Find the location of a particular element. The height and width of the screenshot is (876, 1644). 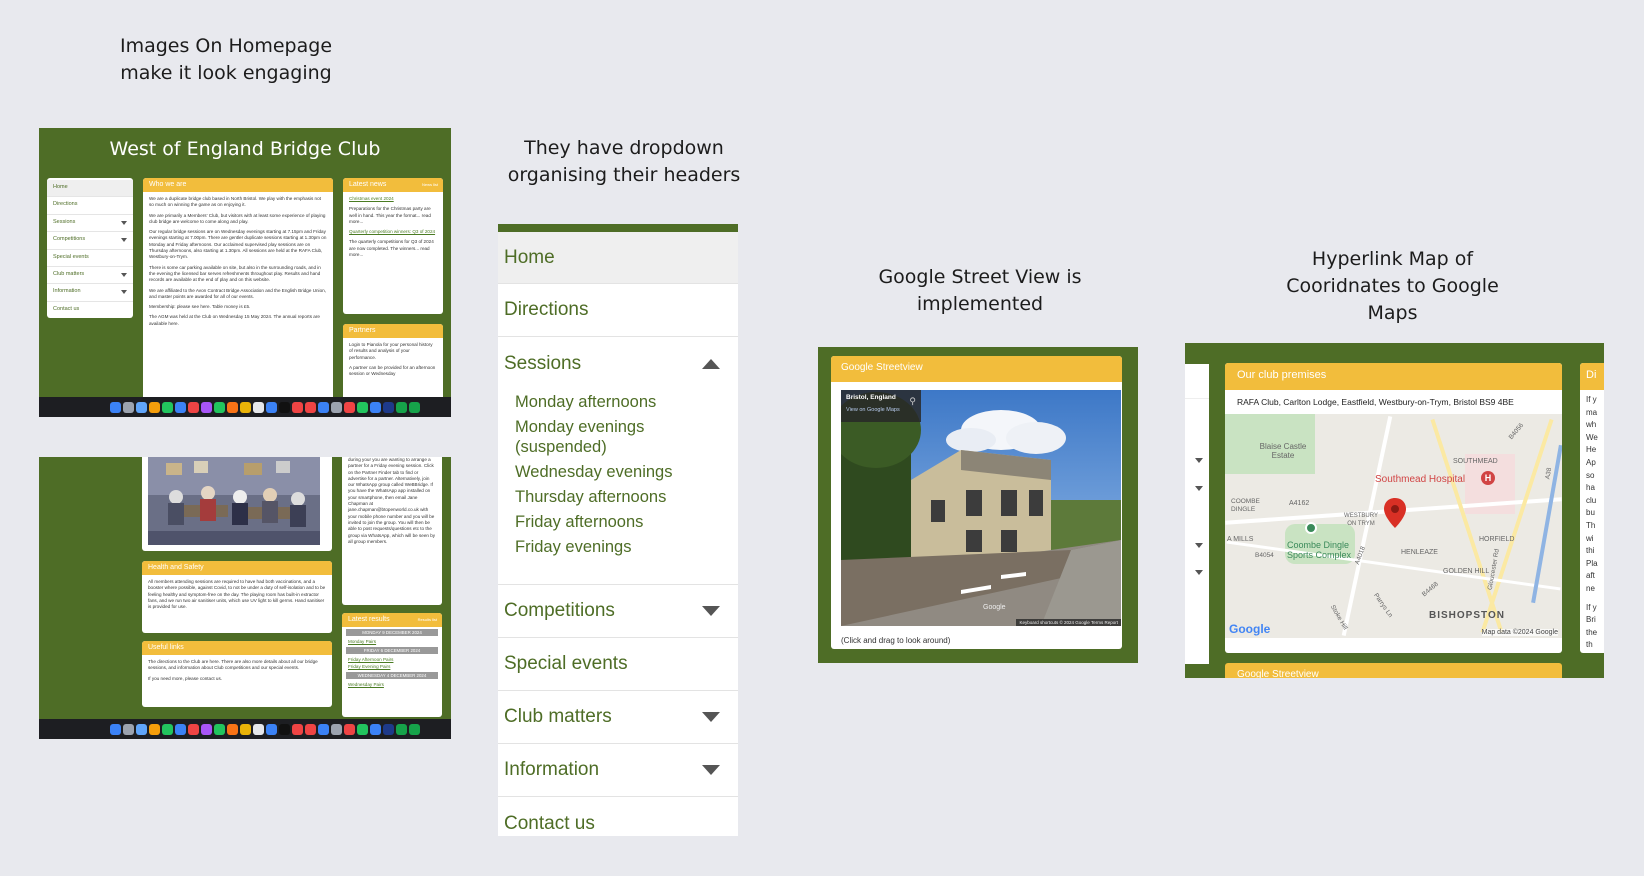

nav-item-competitions: Competitions is located at coordinates (618, 611).